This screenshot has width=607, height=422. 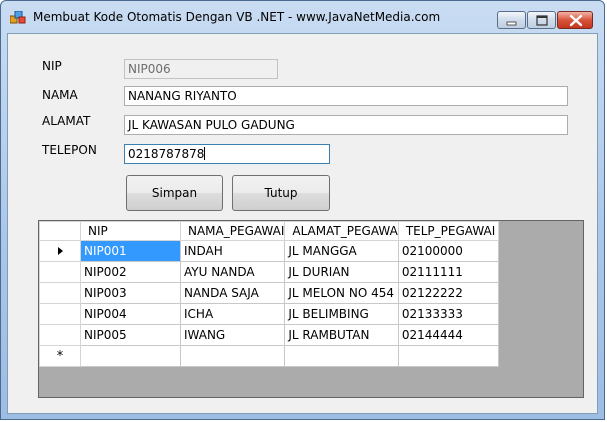 I want to click on app-window-icon, so click(x=18, y=17).